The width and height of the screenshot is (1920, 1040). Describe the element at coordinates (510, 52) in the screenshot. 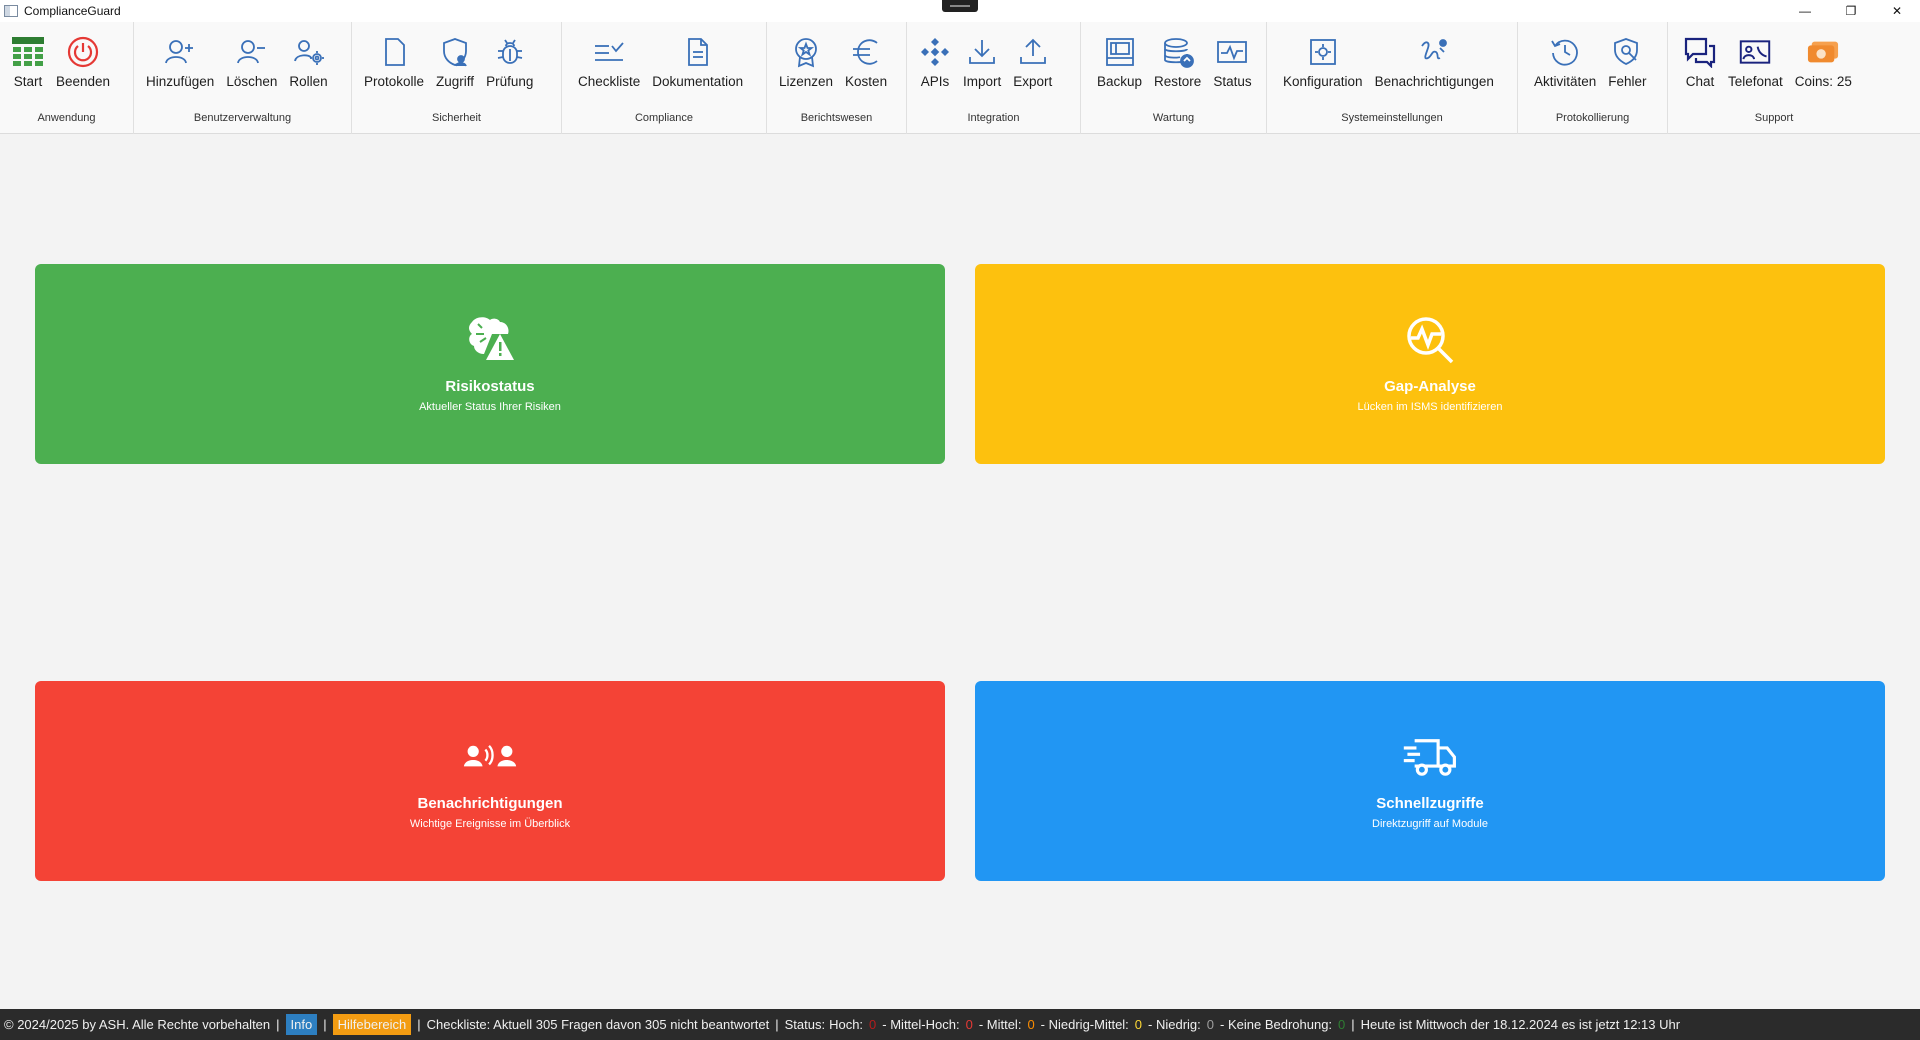

I see `bug-icon` at that location.